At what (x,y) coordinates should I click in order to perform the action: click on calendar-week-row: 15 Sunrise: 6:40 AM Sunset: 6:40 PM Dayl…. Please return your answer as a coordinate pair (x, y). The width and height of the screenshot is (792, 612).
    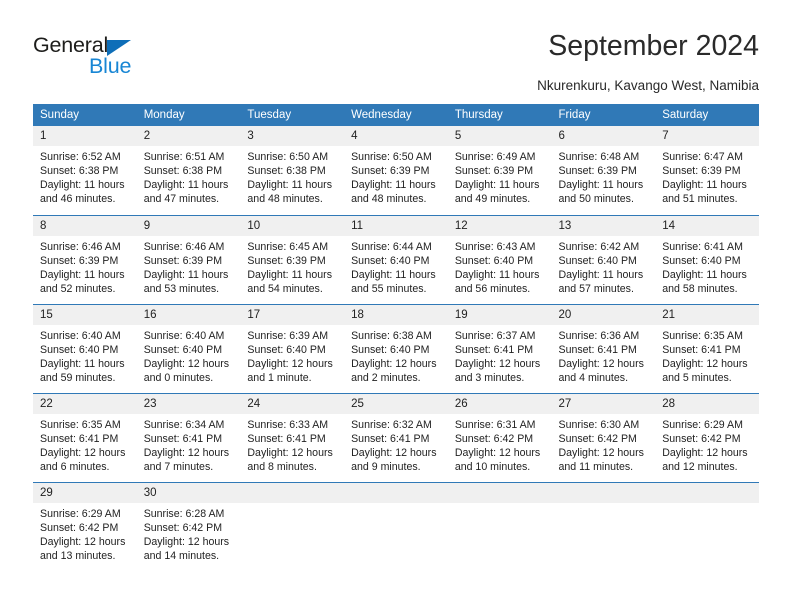
    Looking at the image, I should click on (396, 348).